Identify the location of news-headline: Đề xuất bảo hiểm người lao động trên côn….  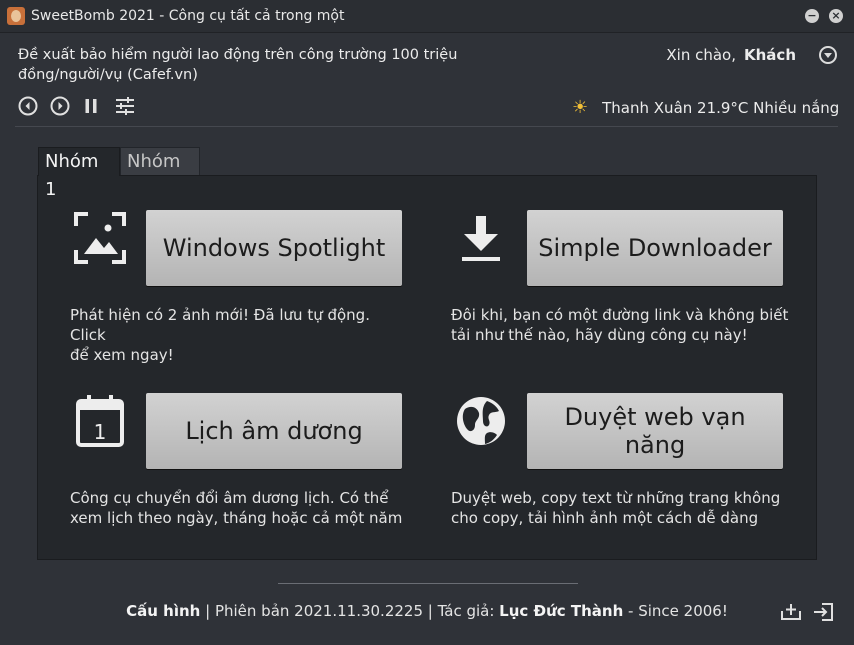
(243, 65).